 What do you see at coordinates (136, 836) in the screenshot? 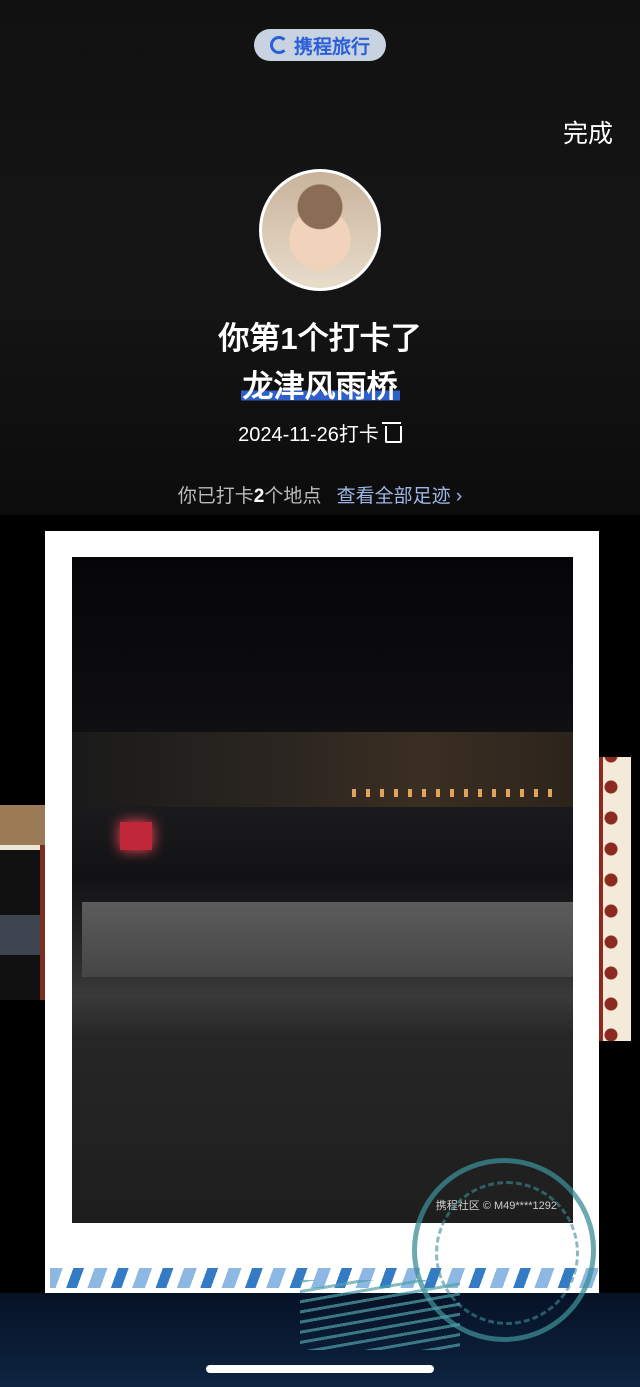
I see `photo-neon-reflection` at bounding box center [136, 836].